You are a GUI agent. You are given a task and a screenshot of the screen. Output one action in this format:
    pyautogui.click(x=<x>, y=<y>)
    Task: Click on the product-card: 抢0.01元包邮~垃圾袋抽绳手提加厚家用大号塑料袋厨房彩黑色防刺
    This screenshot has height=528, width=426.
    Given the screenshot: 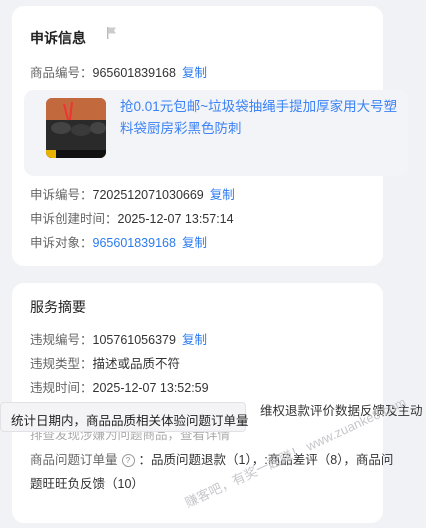 What is the action you would take?
    pyautogui.click(x=216, y=133)
    